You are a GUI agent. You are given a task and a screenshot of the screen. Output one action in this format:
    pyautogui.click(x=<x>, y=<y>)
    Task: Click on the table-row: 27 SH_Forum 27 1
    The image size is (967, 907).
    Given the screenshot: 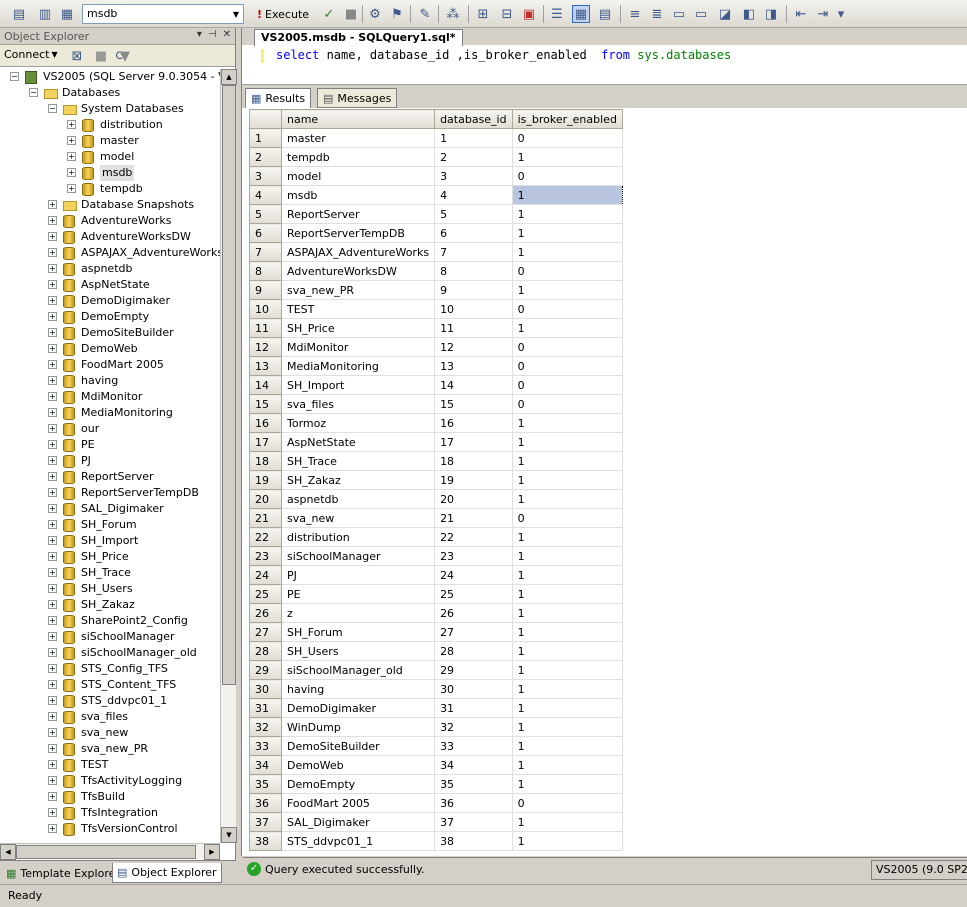 What is the action you would take?
    pyautogui.click(x=436, y=632)
    